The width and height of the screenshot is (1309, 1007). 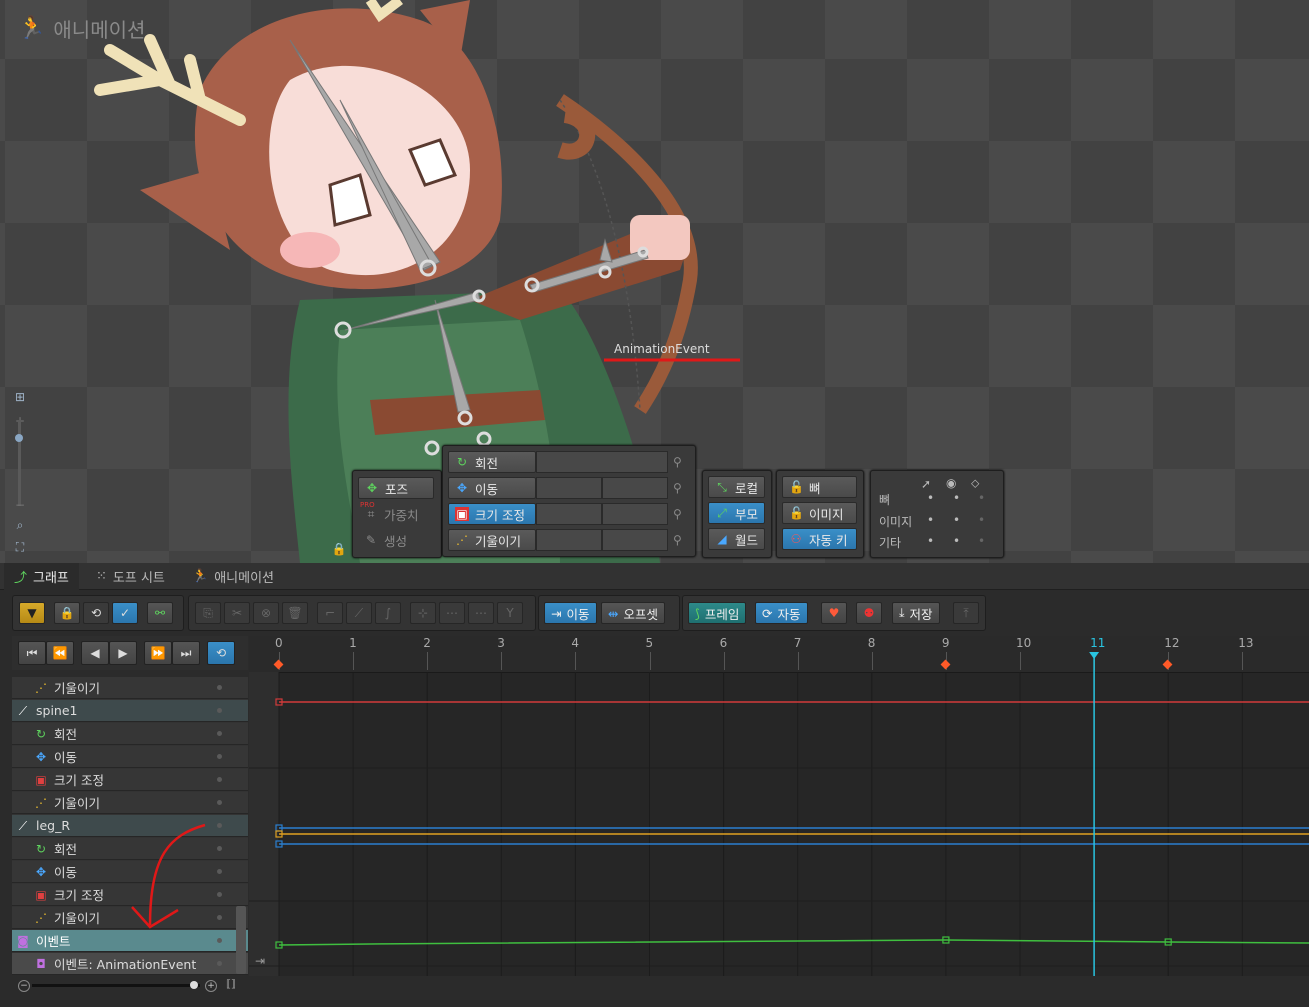 What do you see at coordinates (736, 487) in the screenshot?
I see `local-button: ⤡ 로컬` at bounding box center [736, 487].